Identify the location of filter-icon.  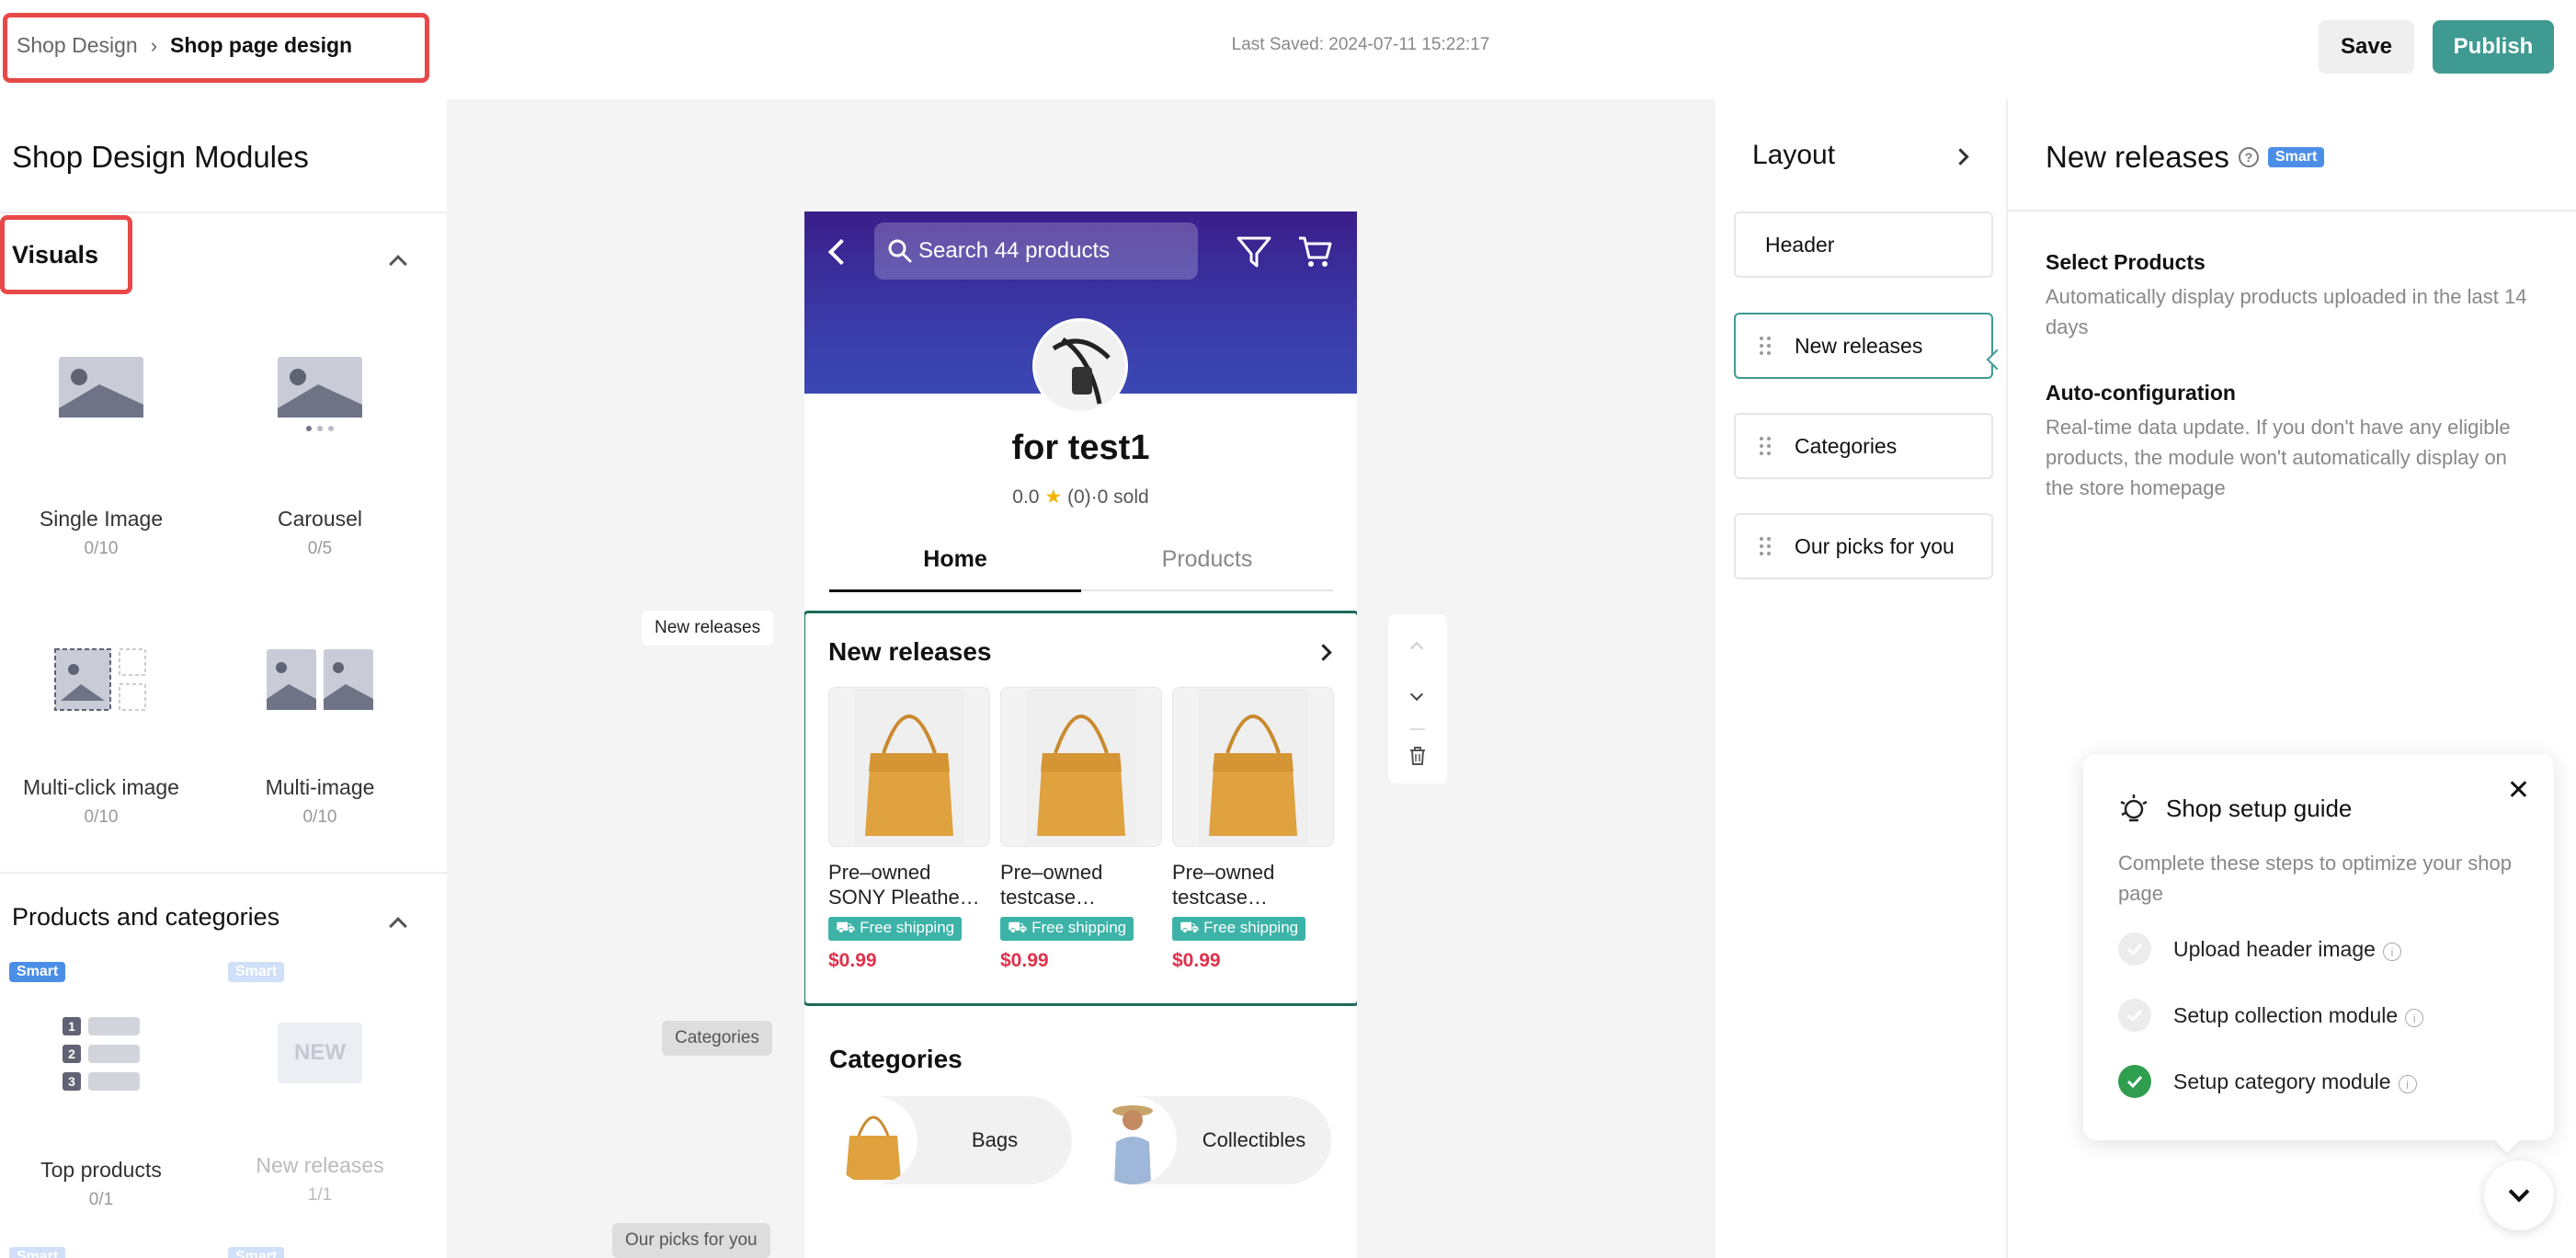
(1254, 252).